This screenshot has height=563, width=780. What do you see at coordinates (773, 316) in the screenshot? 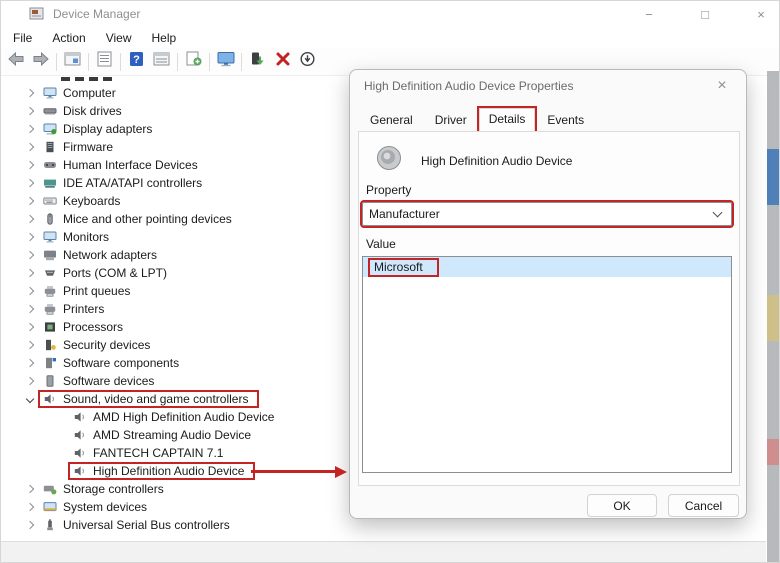
I see `background-page-sliver` at bounding box center [773, 316].